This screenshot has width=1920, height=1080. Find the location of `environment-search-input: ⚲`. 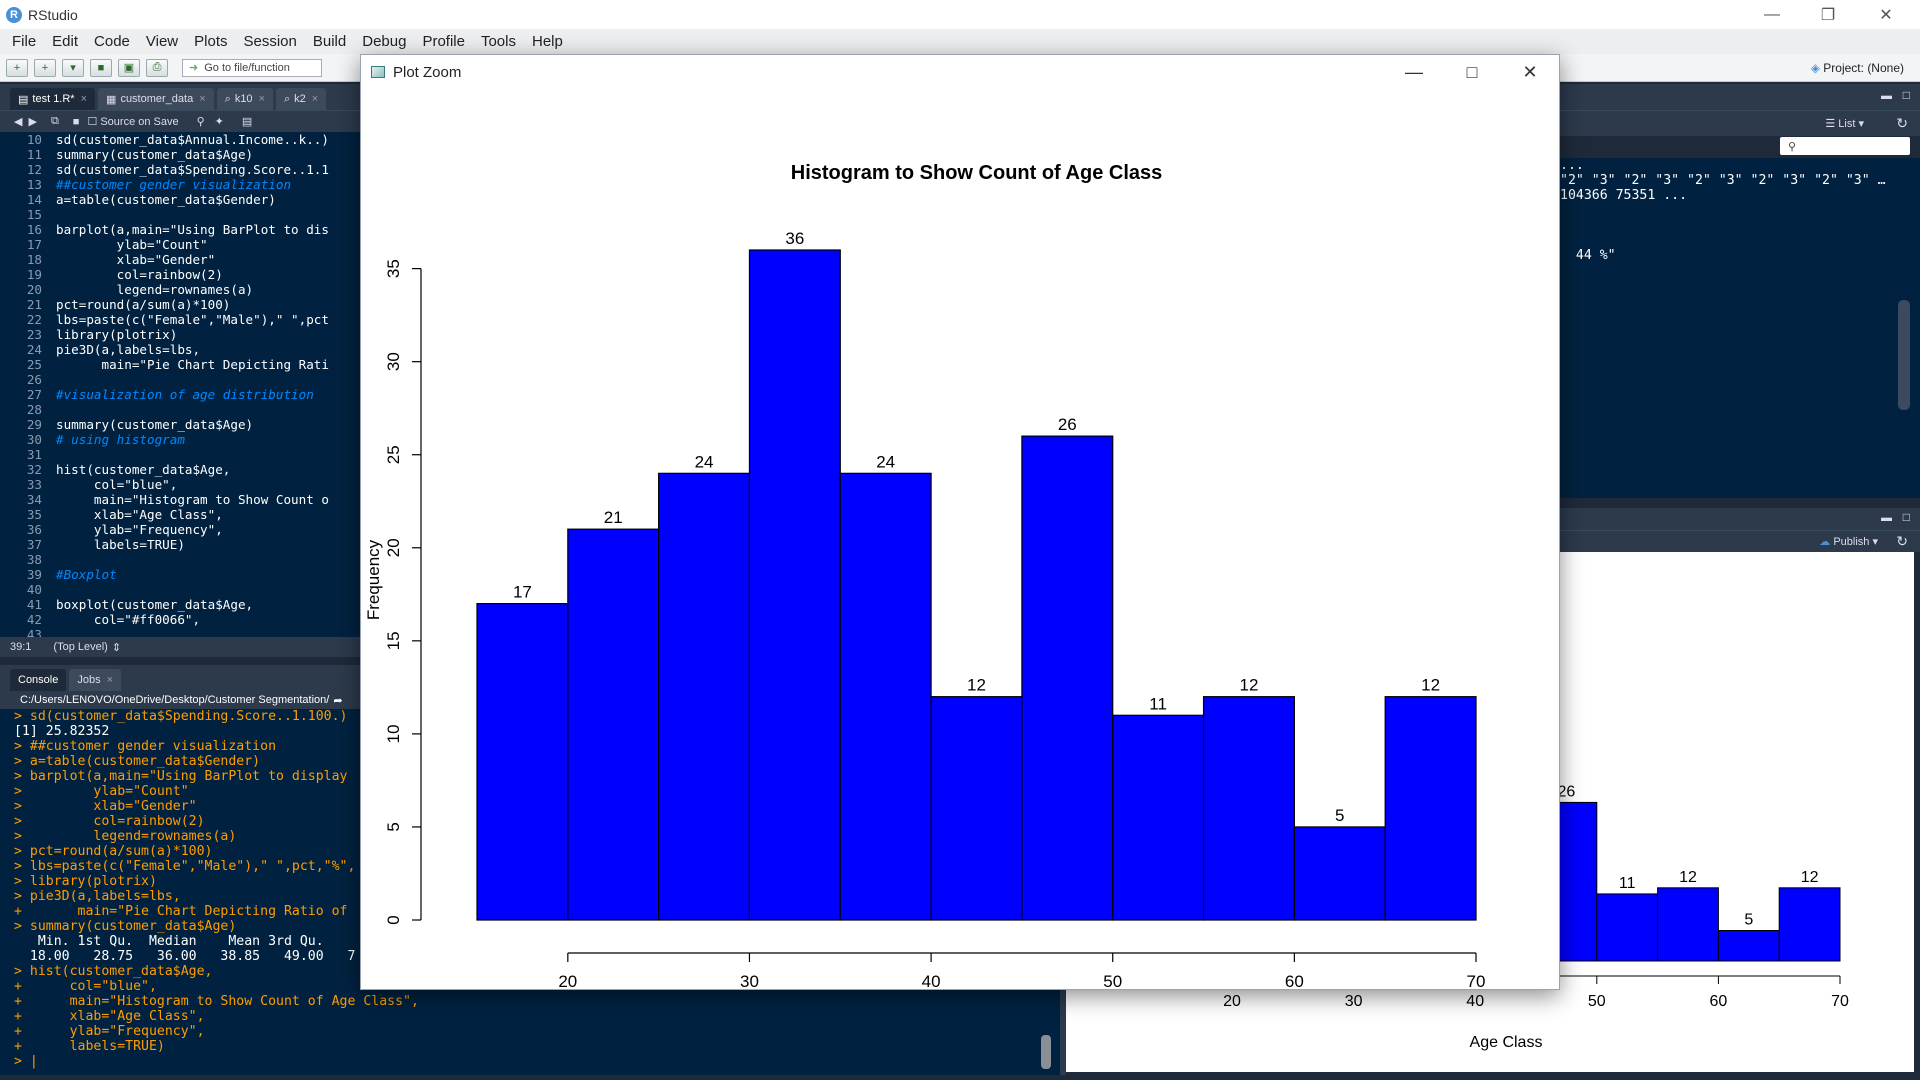

environment-search-input: ⚲ is located at coordinates (1845, 146).